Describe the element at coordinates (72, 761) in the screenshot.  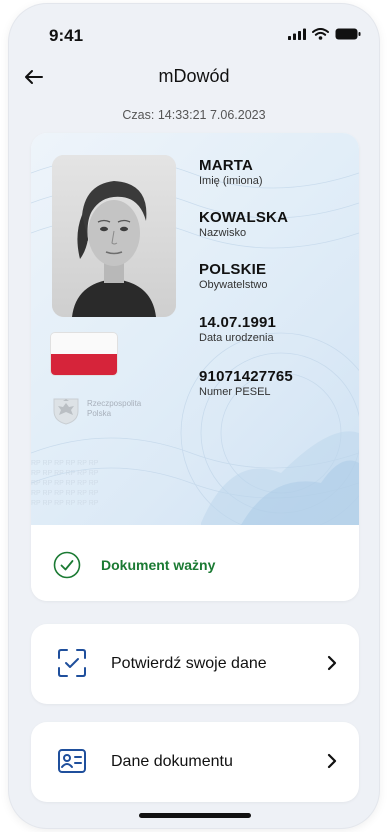
I see `id-card-icon` at that location.